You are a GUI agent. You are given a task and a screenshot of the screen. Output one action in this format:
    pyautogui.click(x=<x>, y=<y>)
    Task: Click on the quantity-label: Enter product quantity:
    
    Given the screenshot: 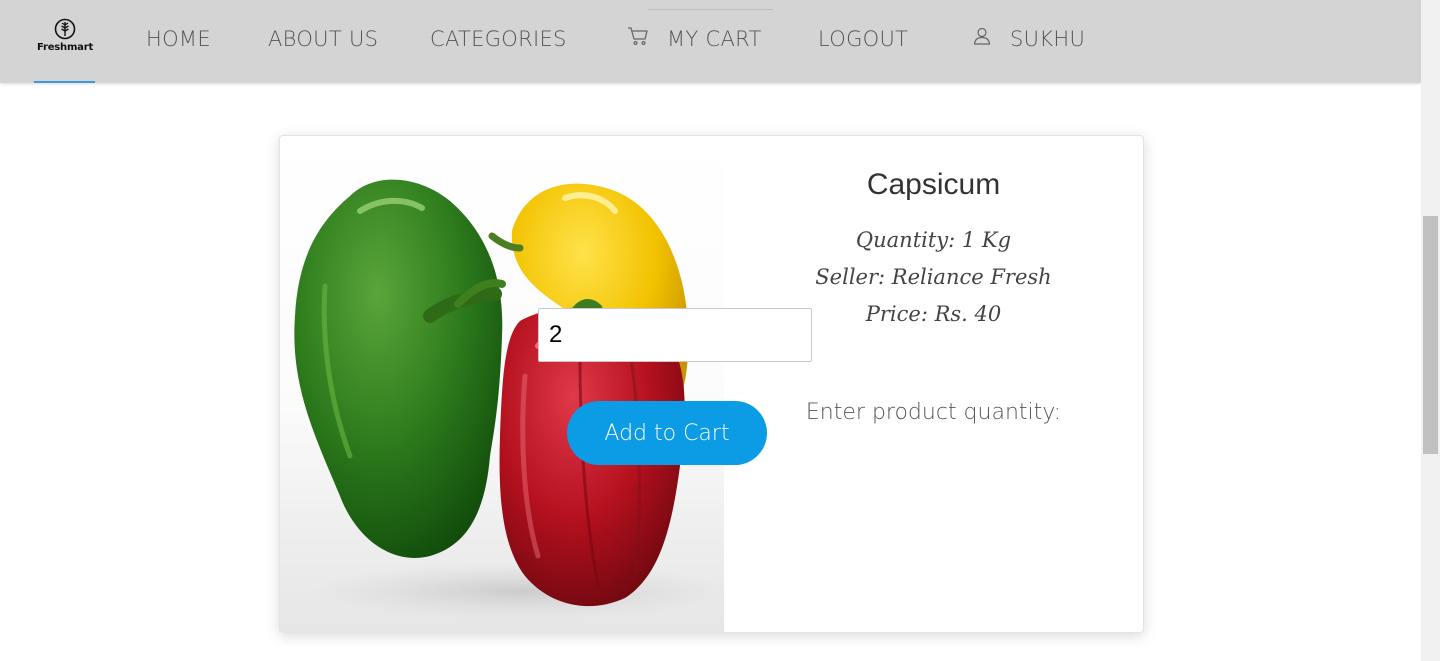 What is the action you would take?
    pyautogui.click(x=933, y=412)
    